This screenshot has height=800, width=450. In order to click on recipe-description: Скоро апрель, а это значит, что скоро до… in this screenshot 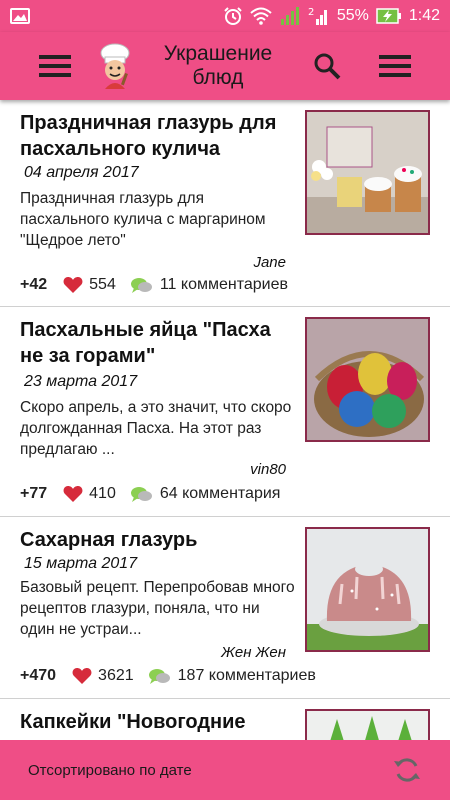, I will do `click(156, 428)`.